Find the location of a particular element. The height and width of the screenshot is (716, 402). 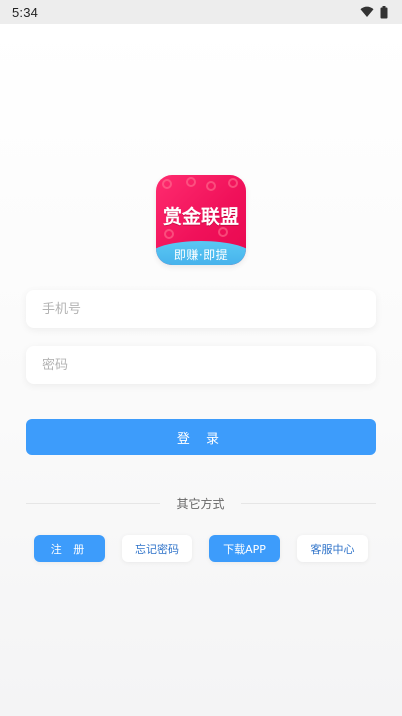

app-logo: 赏金联盟 即赚·即提 is located at coordinates (201, 220).